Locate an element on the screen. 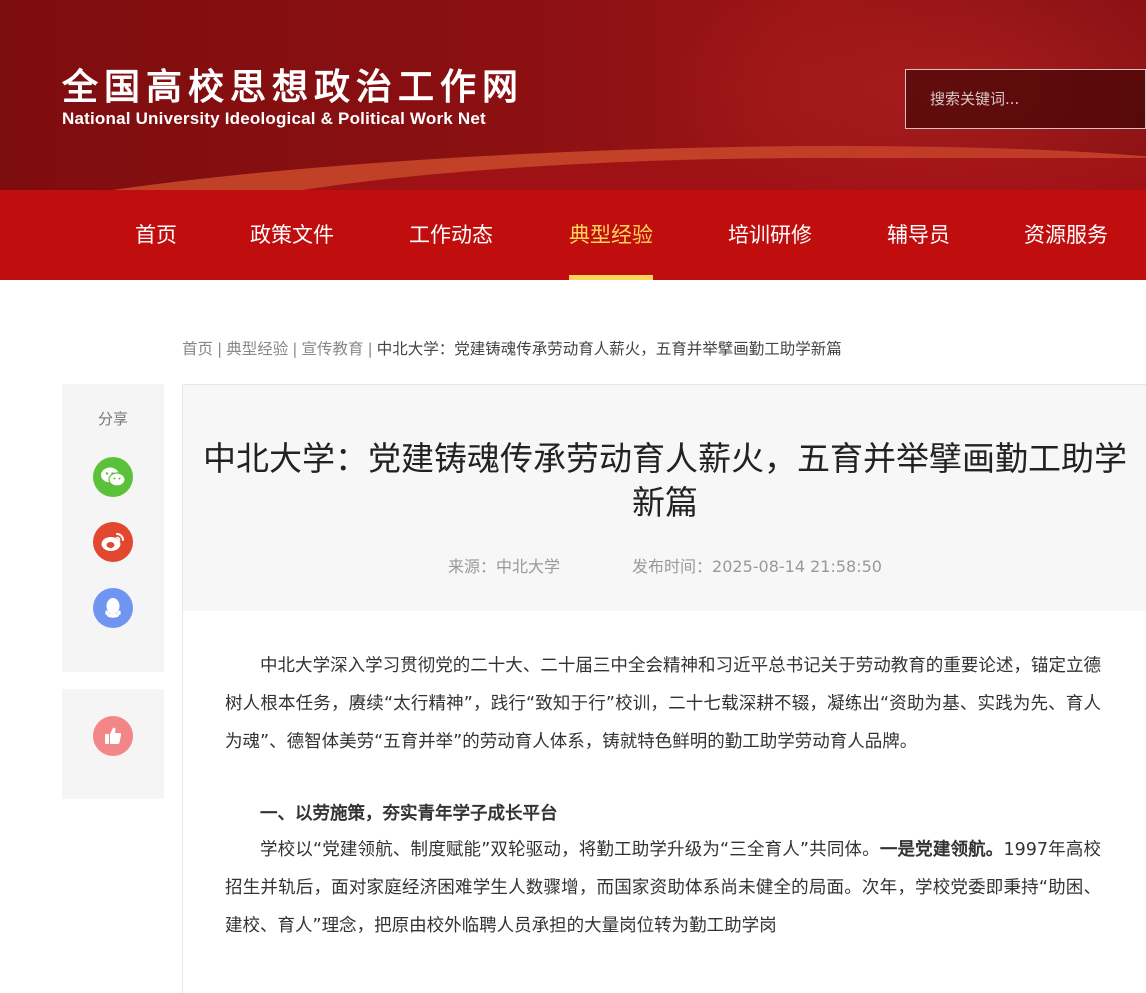 The height and width of the screenshot is (993, 1146). paragraph-bold-text: 一是党建领航。 is located at coordinates (941, 850).